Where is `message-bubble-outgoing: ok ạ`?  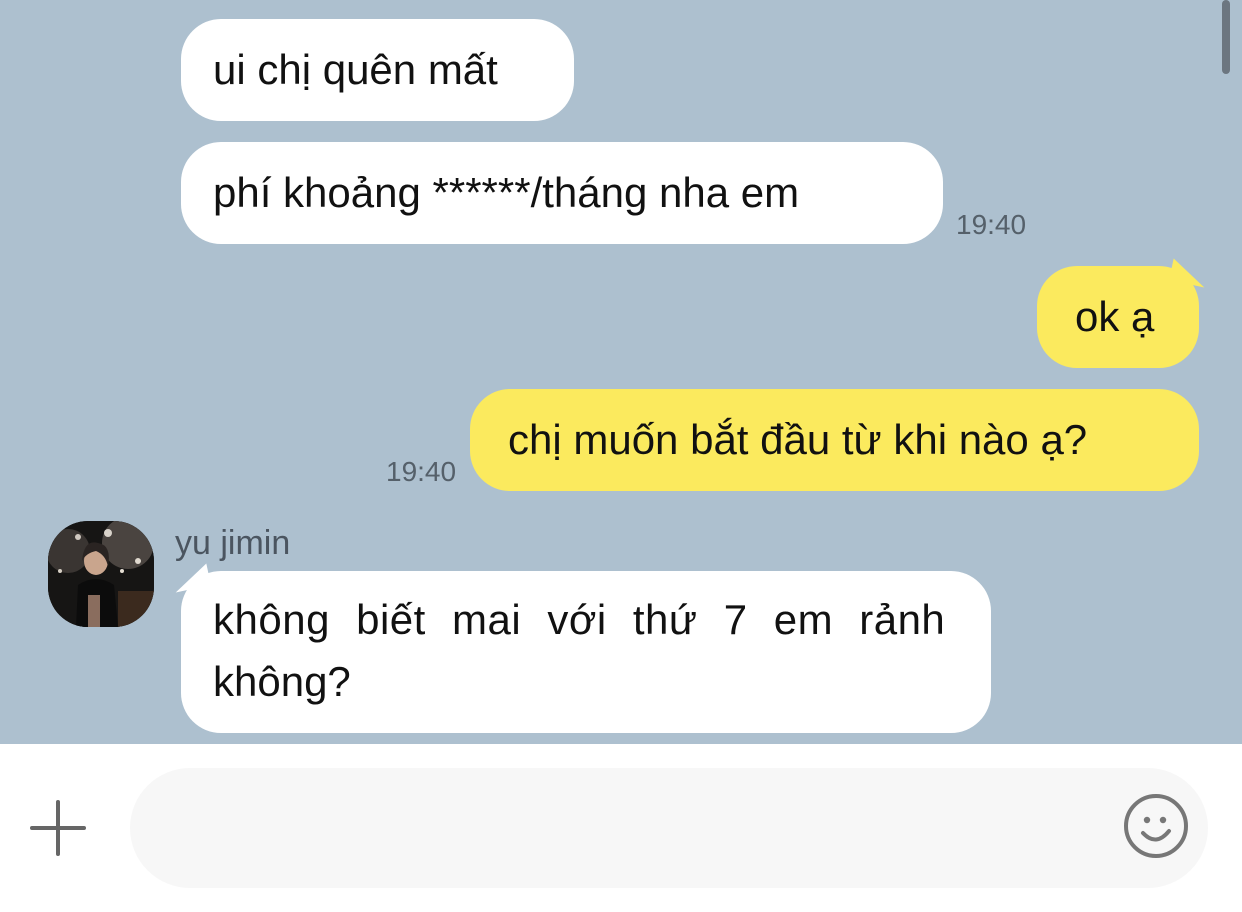 message-bubble-outgoing: ok ạ is located at coordinates (1123, 313).